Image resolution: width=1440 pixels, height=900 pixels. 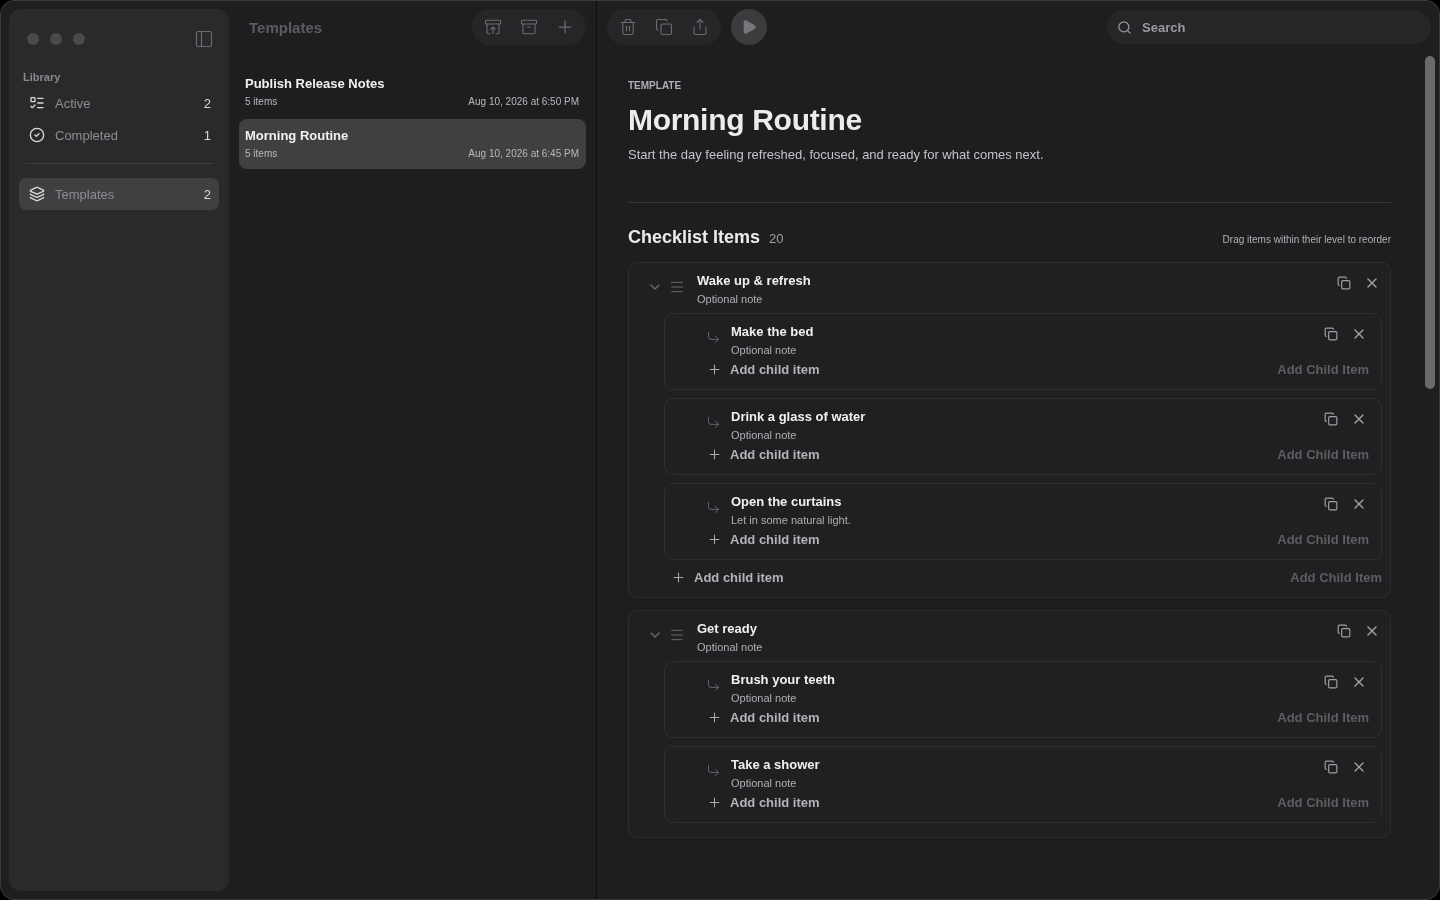 What do you see at coordinates (745, 120) in the screenshot?
I see `template-heading: Morning Routine` at bounding box center [745, 120].